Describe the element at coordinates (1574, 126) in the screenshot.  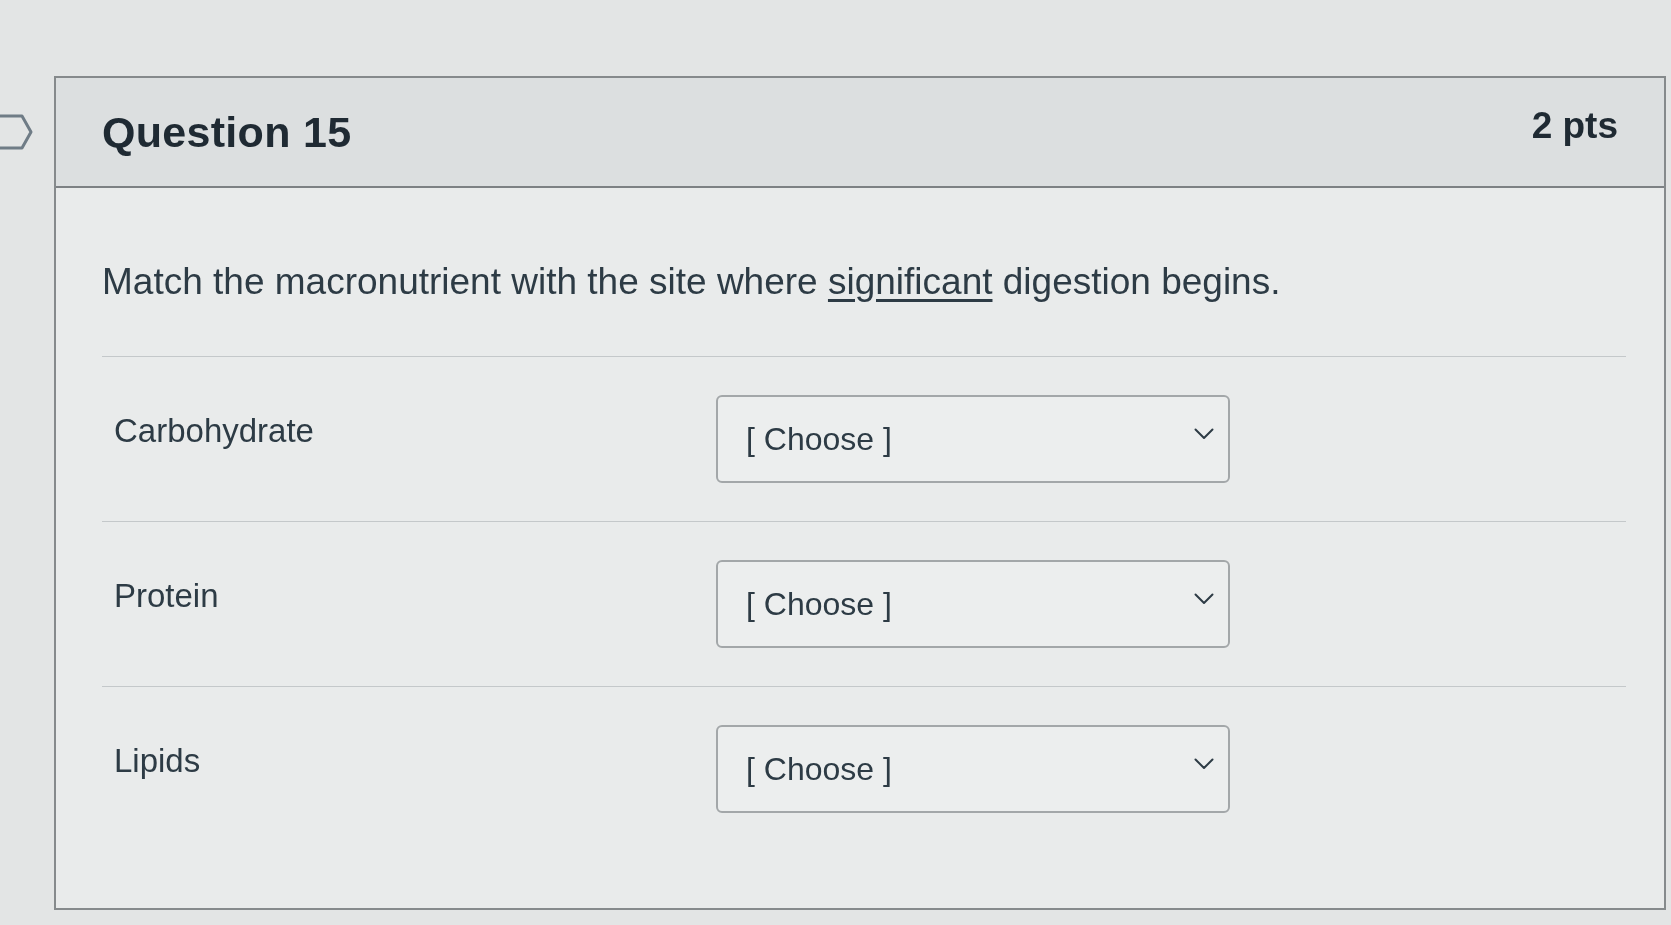
I see `points-value: 2 pts` at that location.